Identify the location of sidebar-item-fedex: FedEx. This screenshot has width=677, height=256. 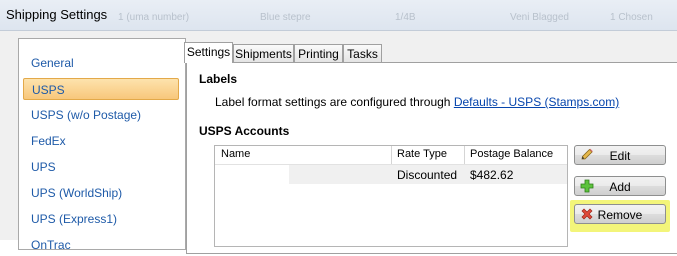
(101, 141).